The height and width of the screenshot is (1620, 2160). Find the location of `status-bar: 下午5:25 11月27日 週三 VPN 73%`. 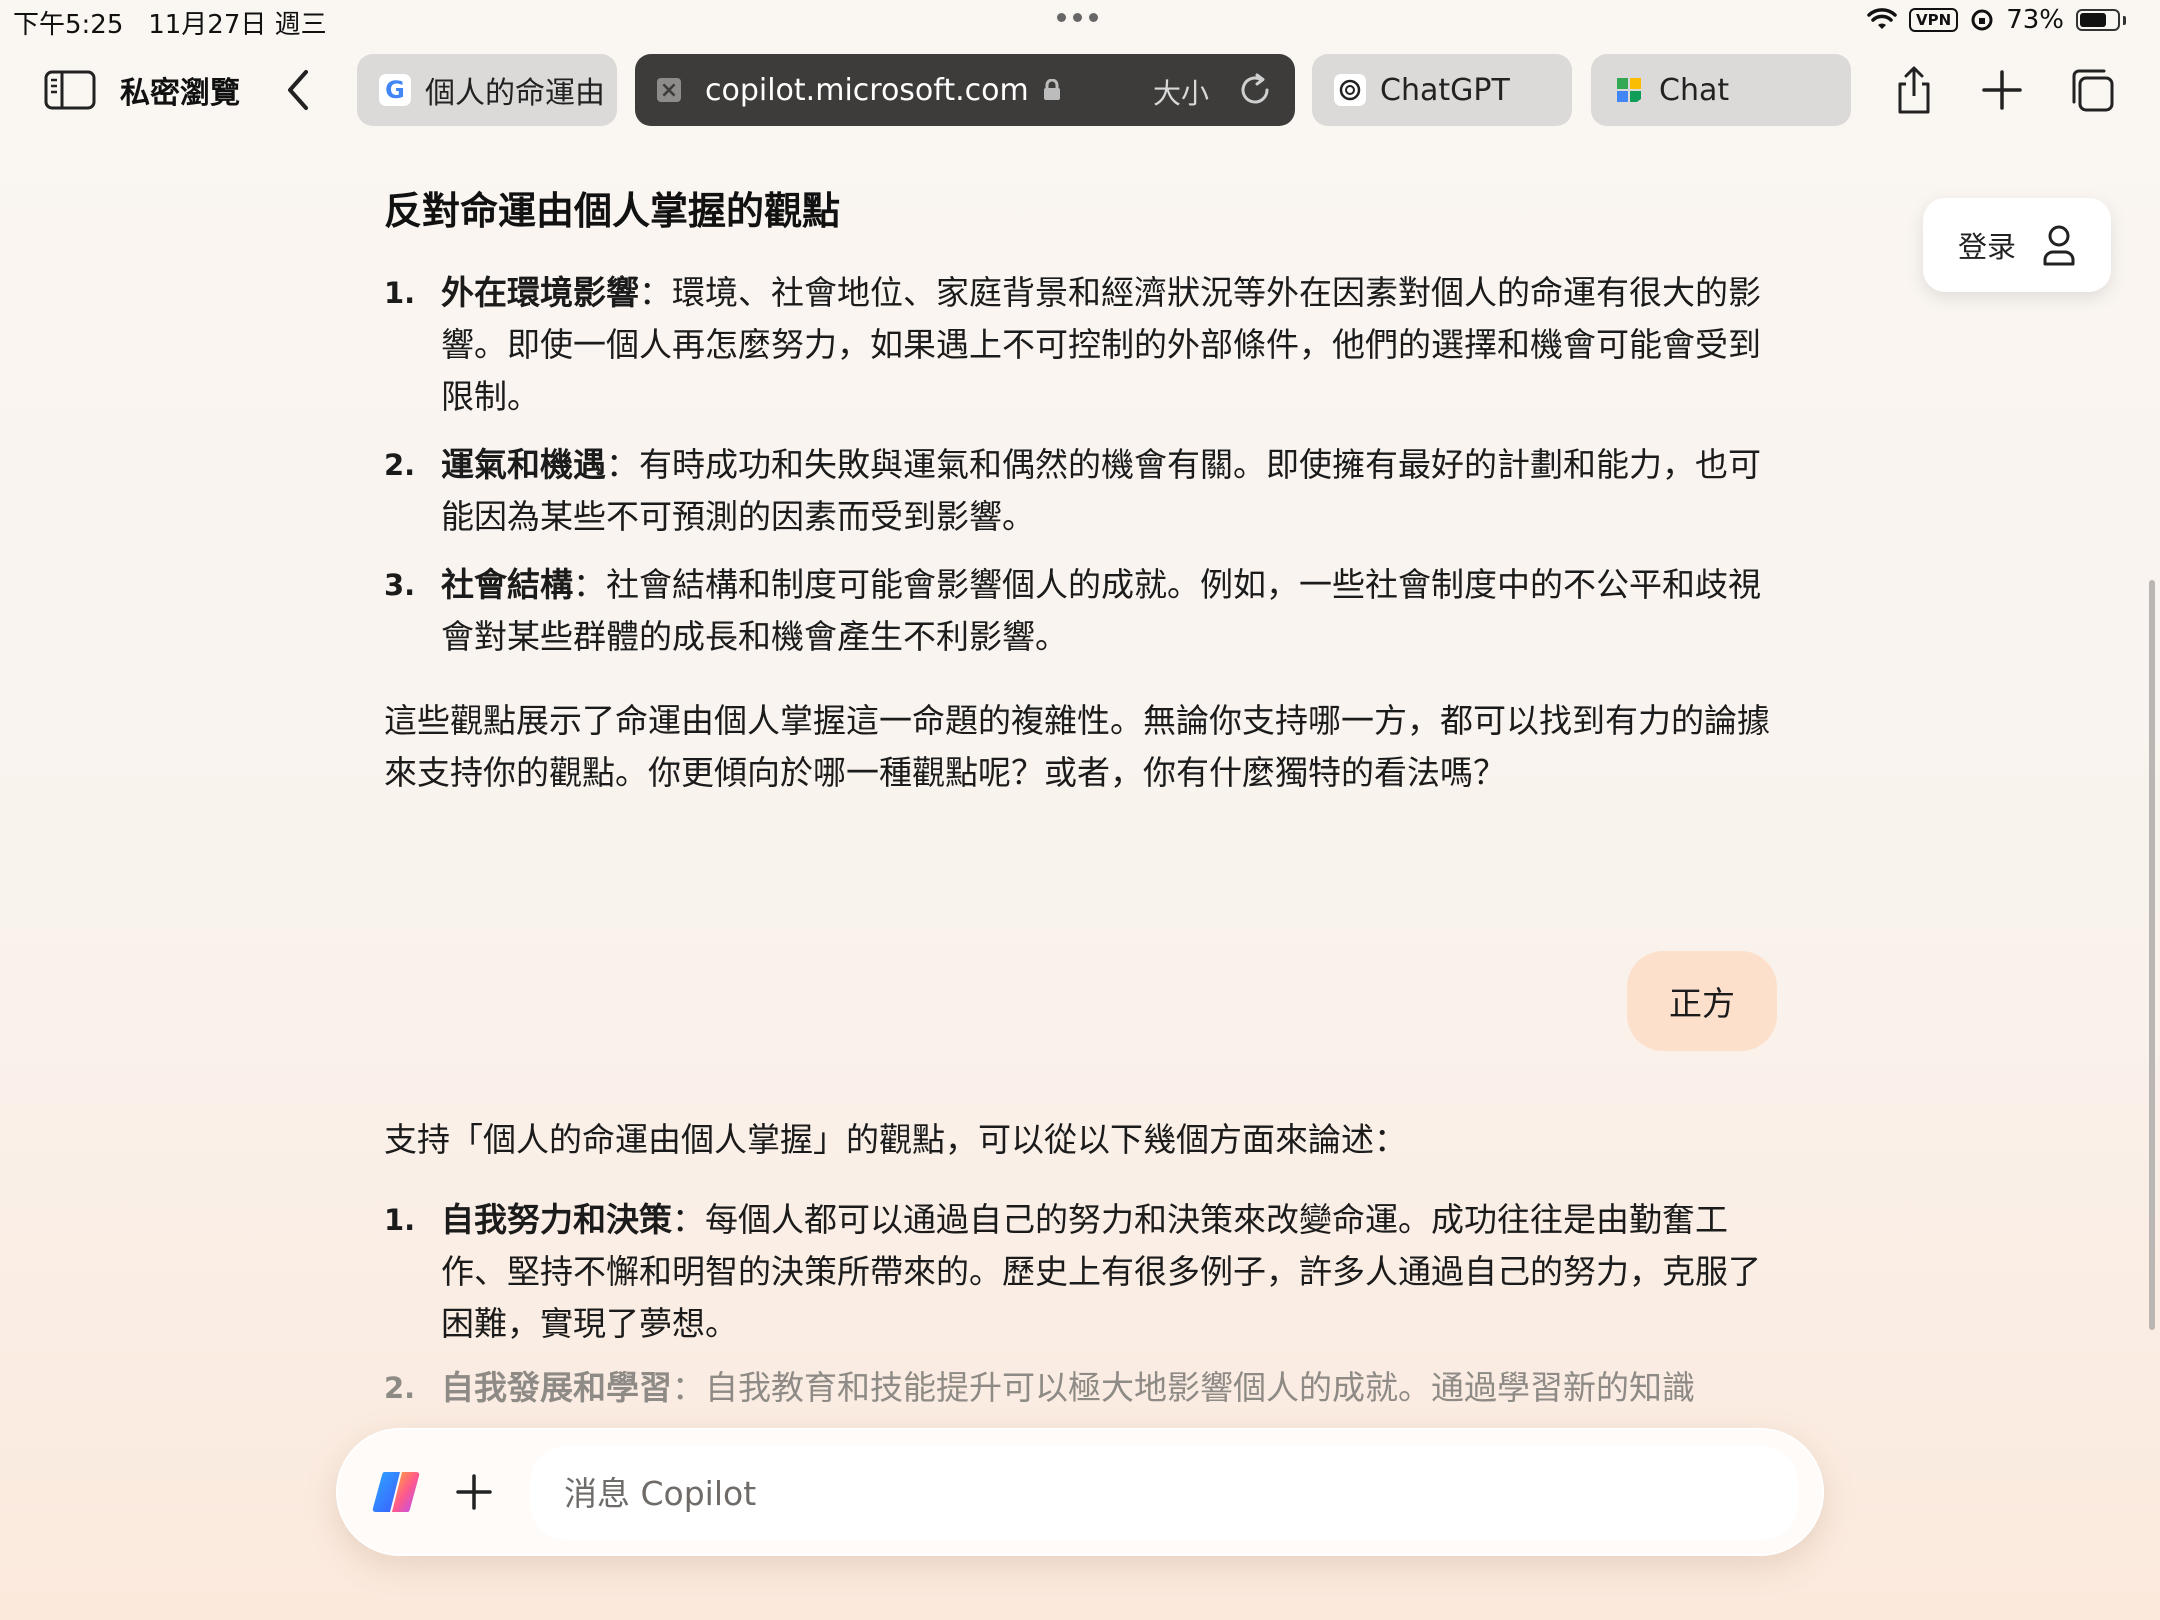

status-bar: 下午5:25 11月27日 週三 VPN 73% is located at coordinates (1080, 20).